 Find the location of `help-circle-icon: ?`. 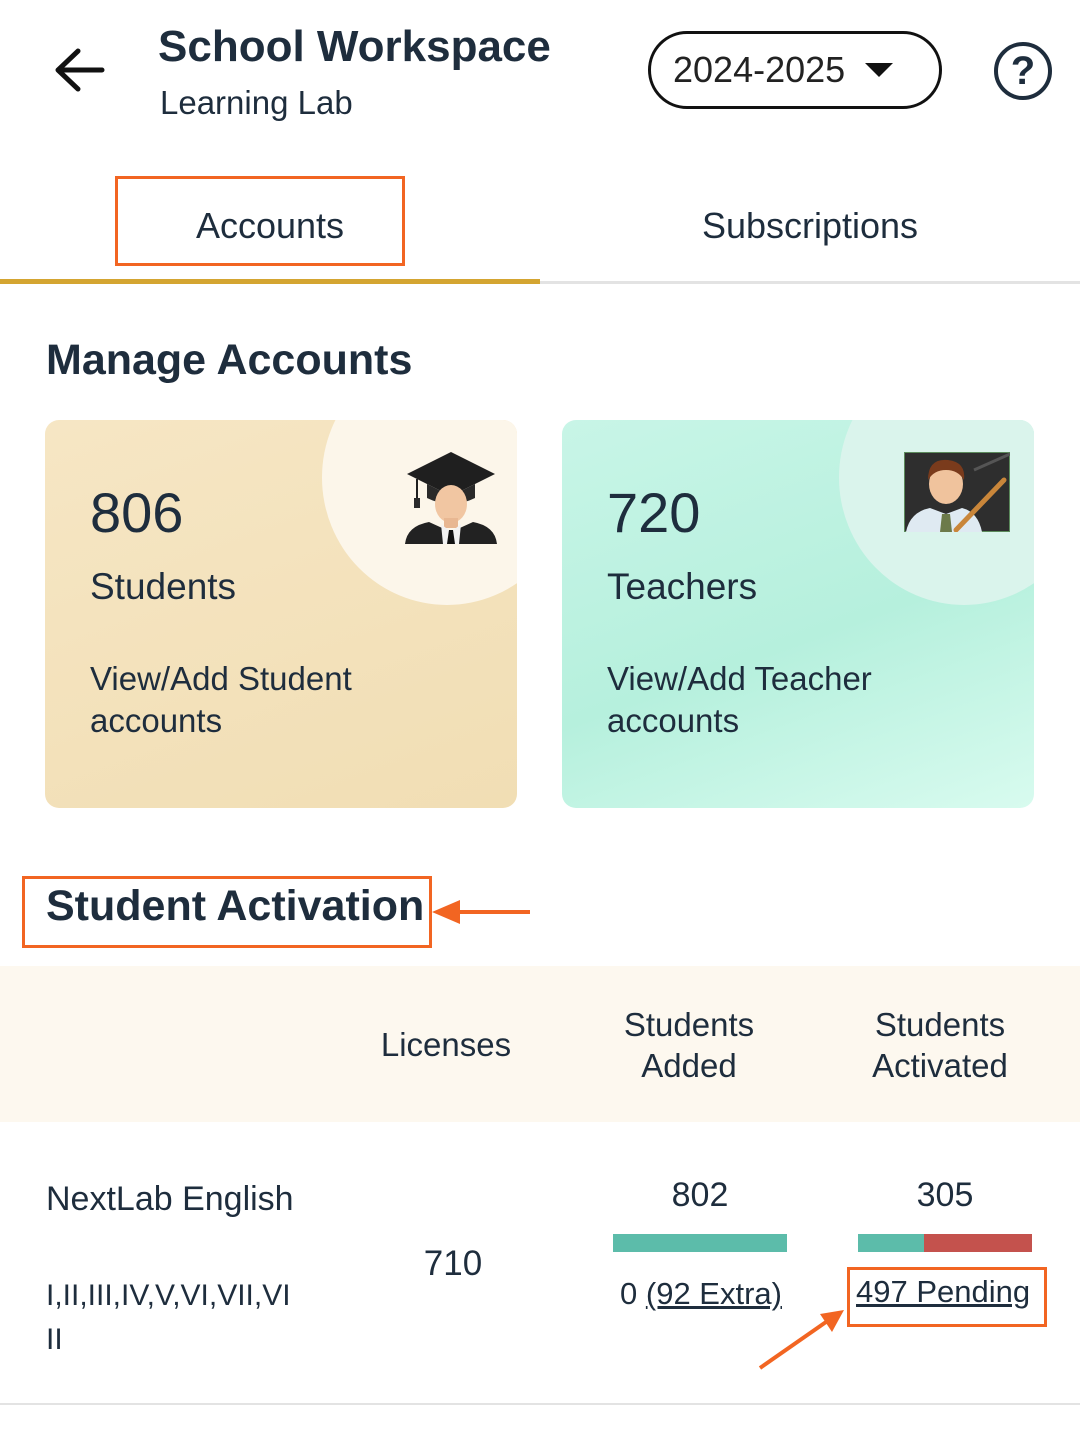

help-circle-icon: ? is located at coordinates (1023, 70).